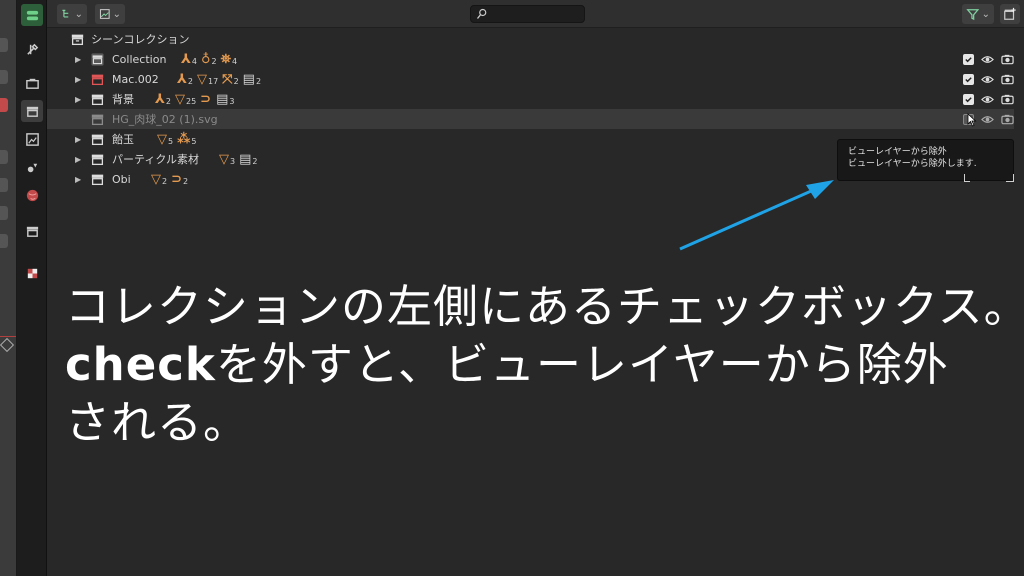 This screenshot has height=576, width=1024. What do you see at coordinates (165, 139) in the screenshot?
I see `mesh-icon: ▽ 5` at bounding box center [165, 139].